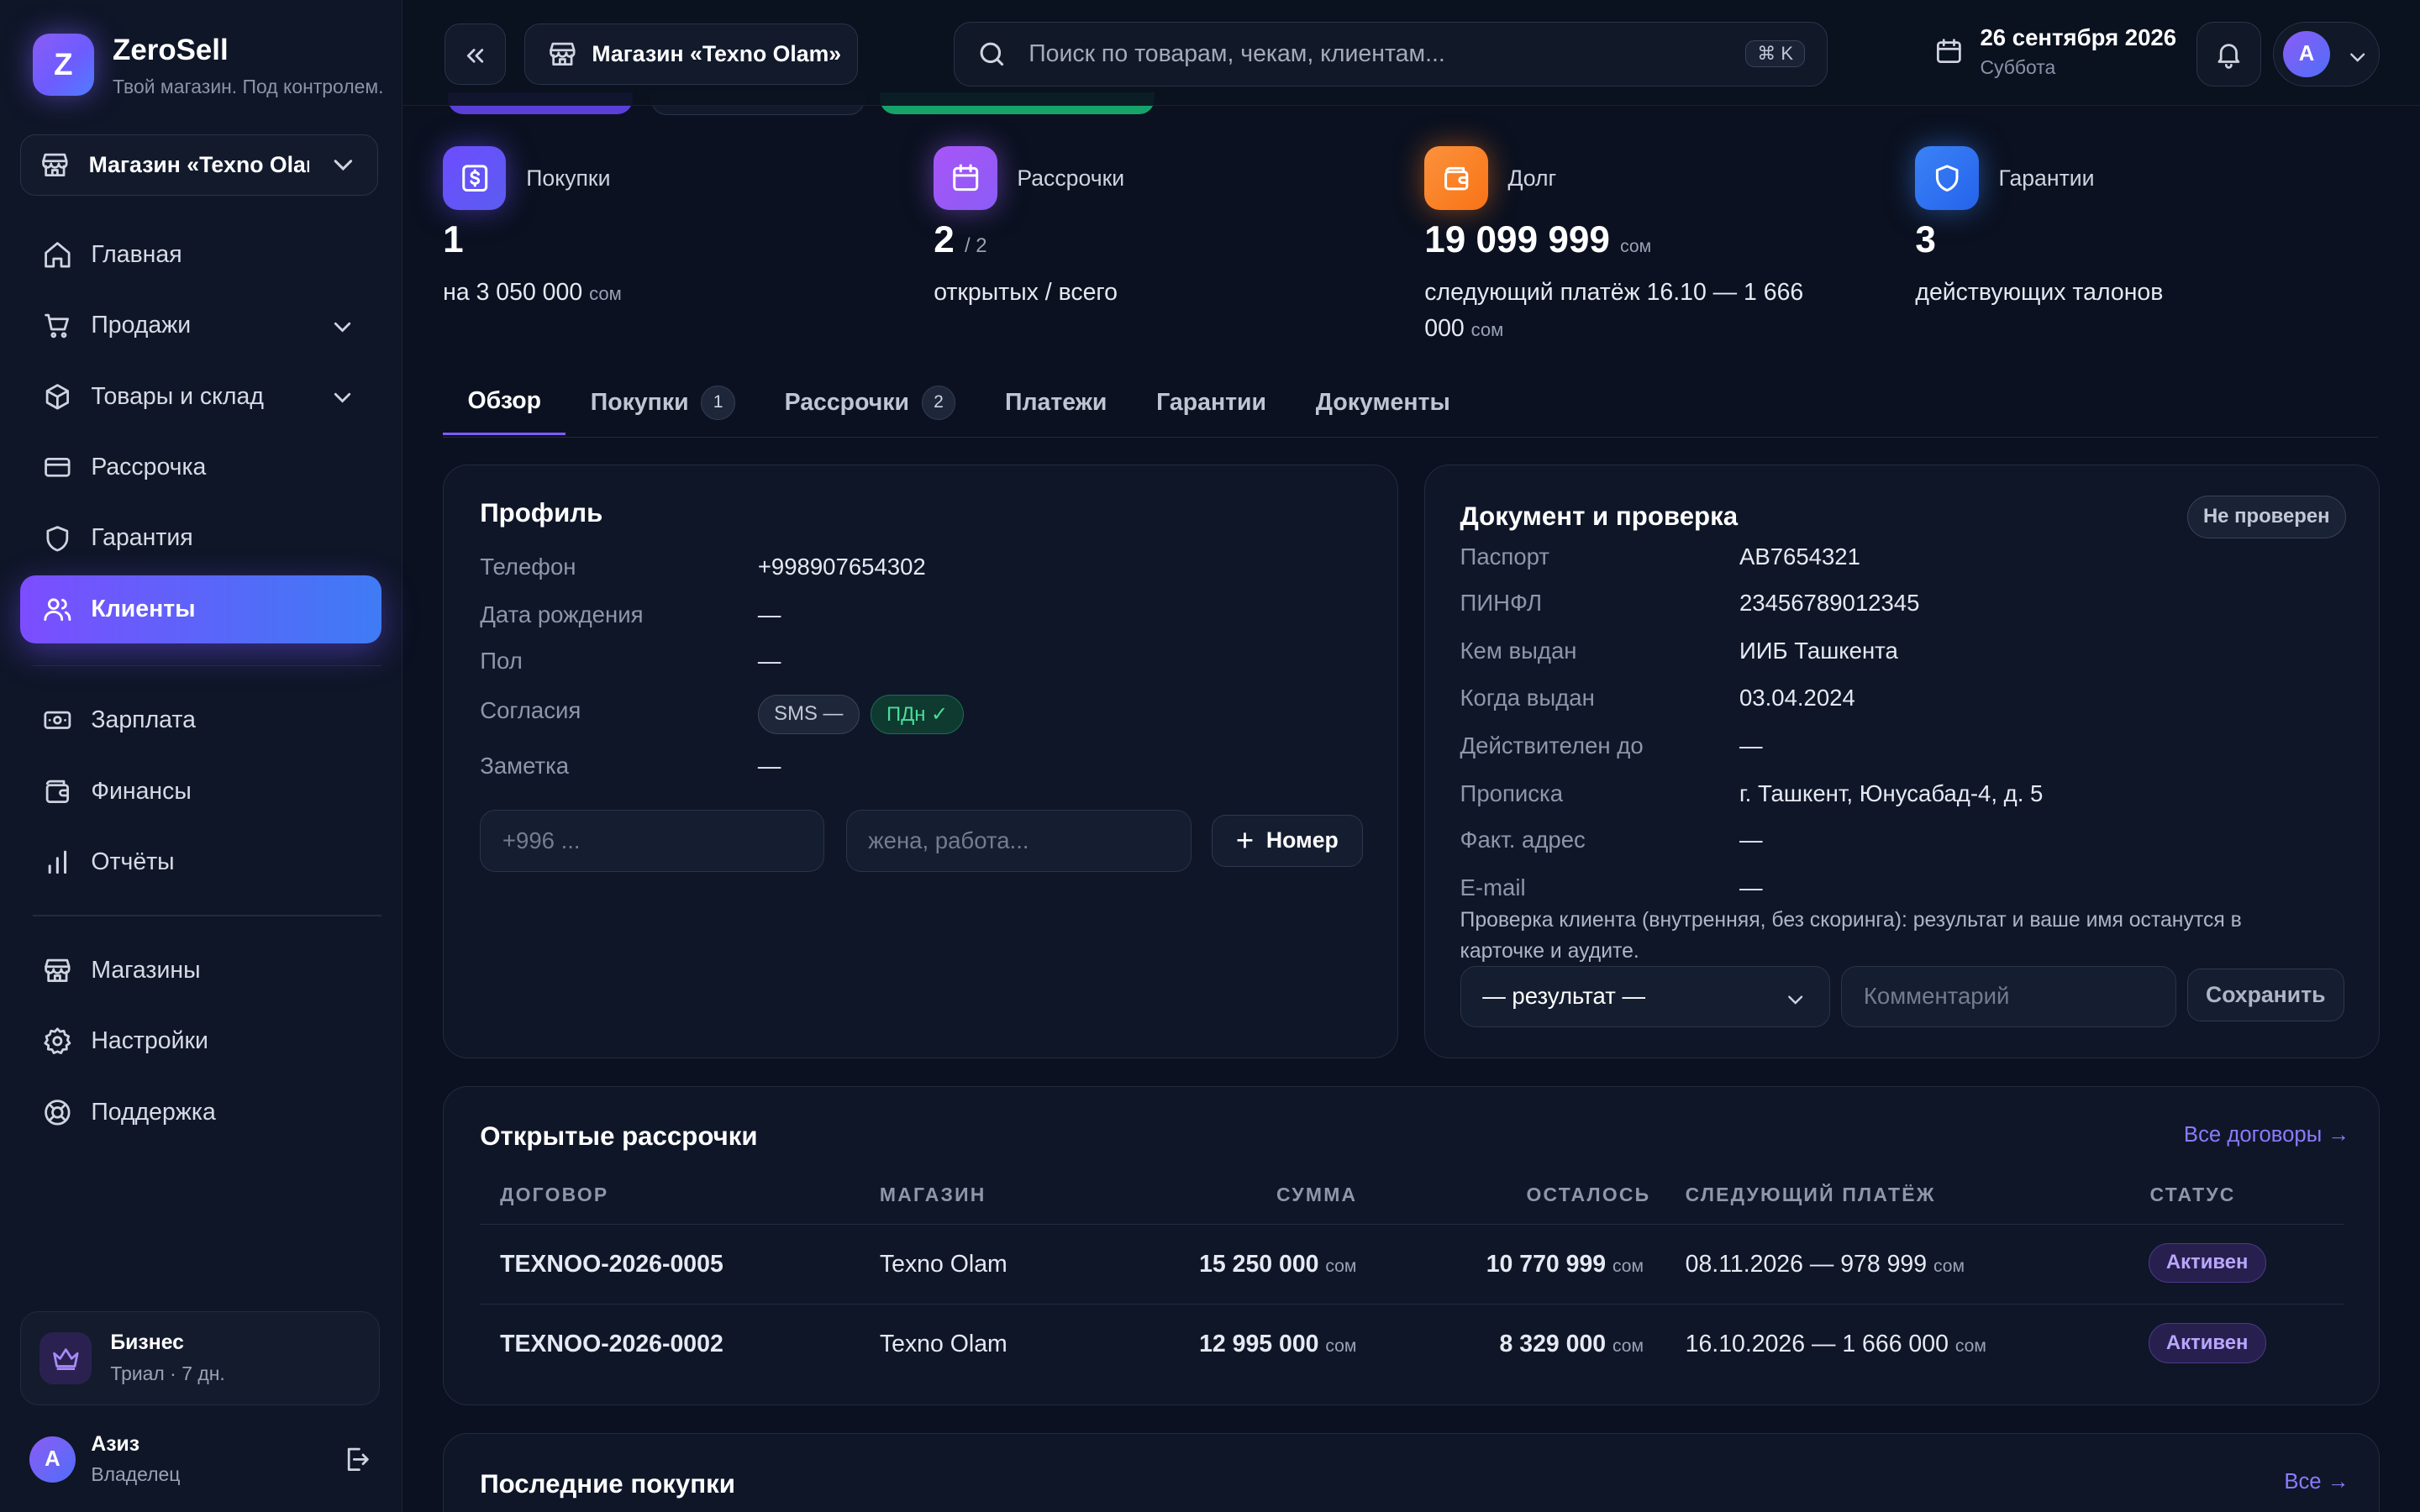 Image resolution: width=2420 pixels, height=1512 pixels. Describe the element at coordinates (199, 1358) in the screenshot. I see `plan-card: Бизнес Триал · 7 дн.` at that location.